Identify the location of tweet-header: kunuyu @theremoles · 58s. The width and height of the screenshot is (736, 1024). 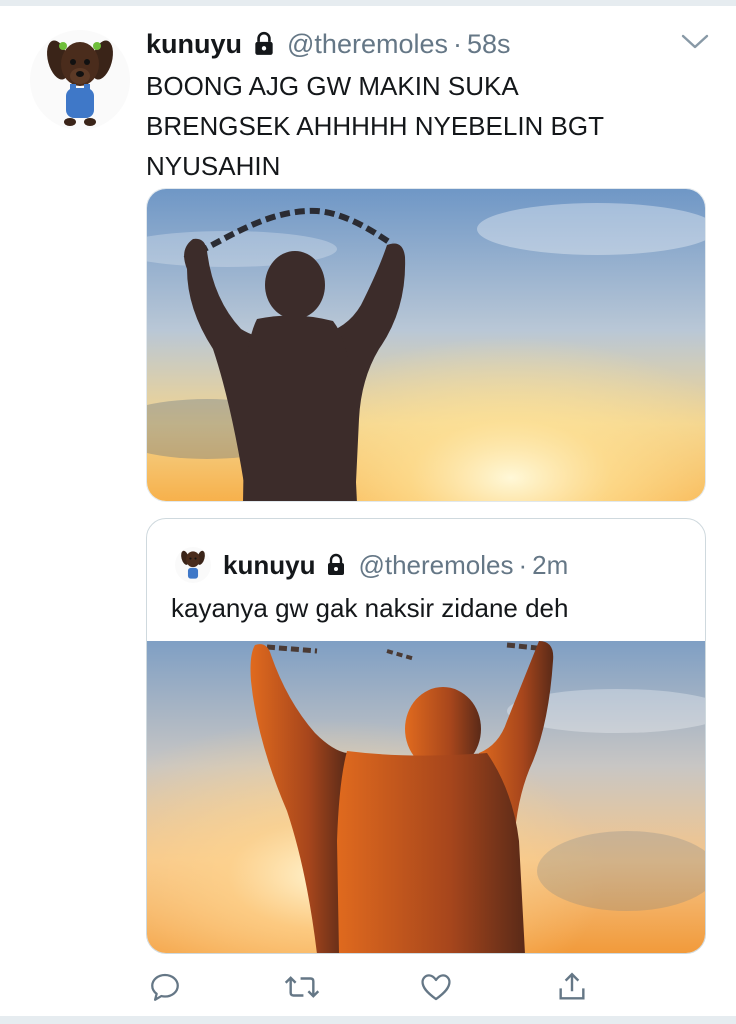
(328, 44).